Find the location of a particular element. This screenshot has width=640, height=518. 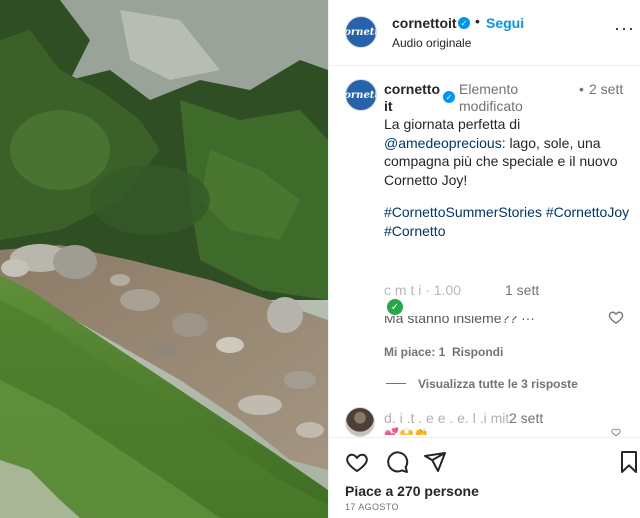

share-icon is located at coordinates (435, 462).